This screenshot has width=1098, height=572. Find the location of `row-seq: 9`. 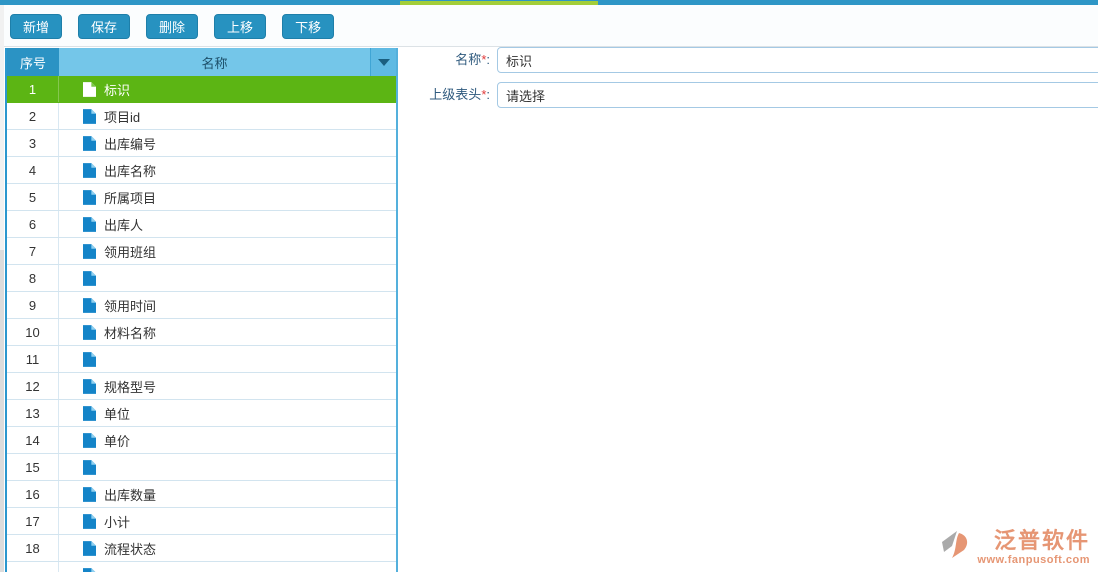

row-seq: 9 is located at coordinates (33, 305).